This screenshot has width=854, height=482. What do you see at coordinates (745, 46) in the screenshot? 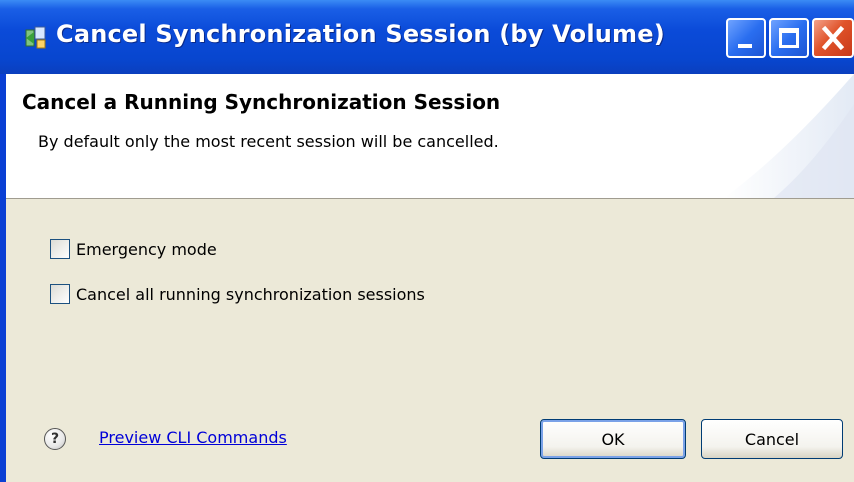
I see `minimize-icon` at bounding box center [745, 46].